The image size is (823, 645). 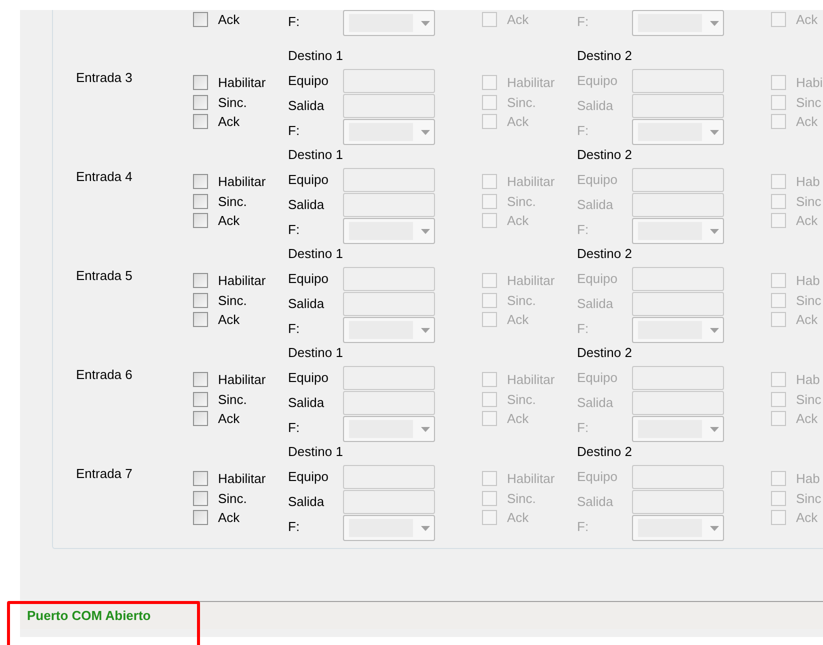 I want to click on input-label: Entrada 7, so click(x=104, y=473).